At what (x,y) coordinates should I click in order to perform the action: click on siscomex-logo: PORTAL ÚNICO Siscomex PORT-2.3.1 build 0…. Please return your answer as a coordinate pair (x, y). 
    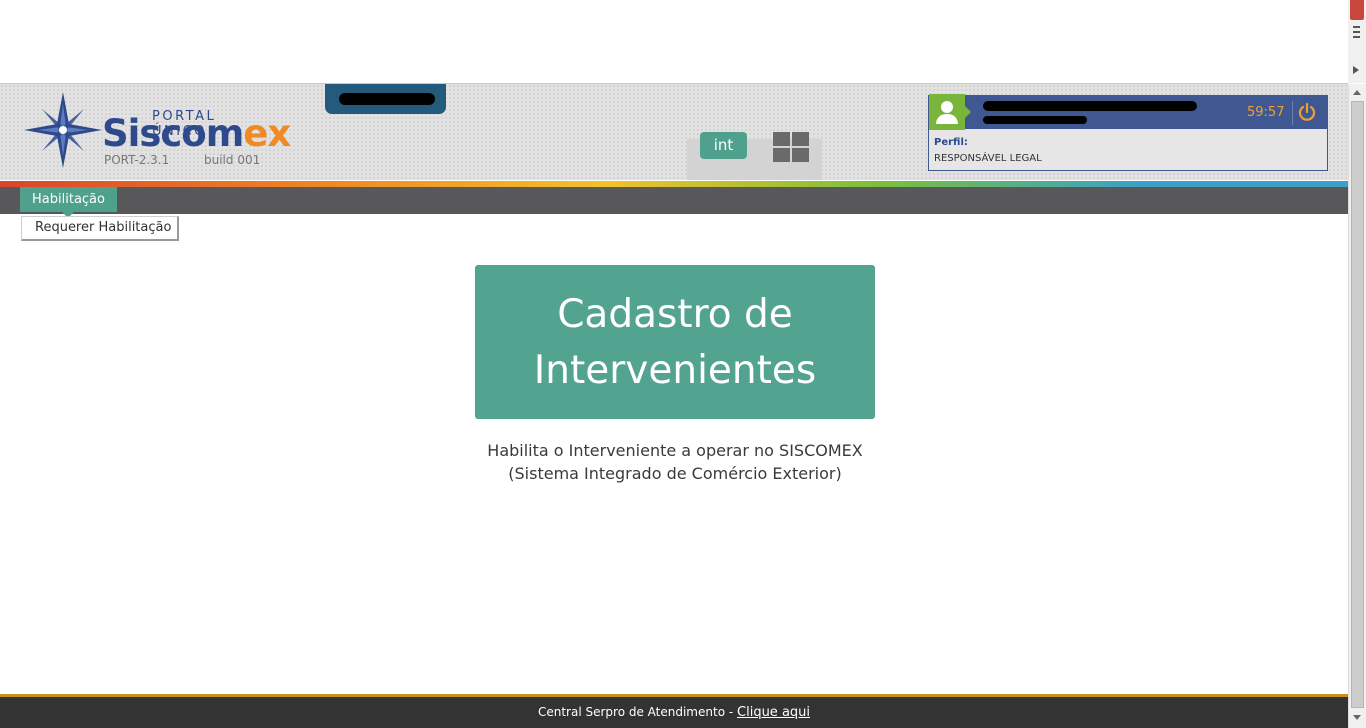
    Looking at the image, I should click on (156, 130).